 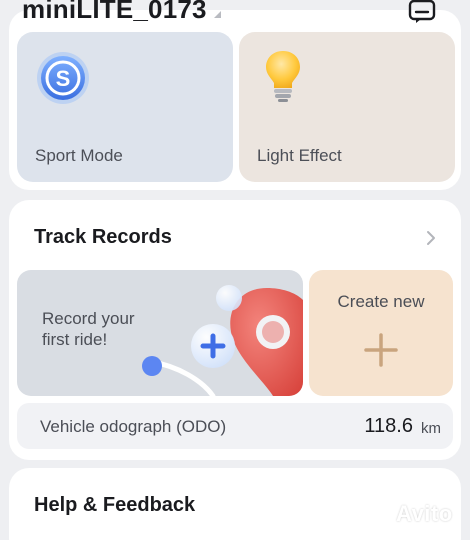 What do you see at coordinates (235, 15) in the screenshot?
I see `app-header: miniLITE_0173` at bounding box center [235, 15].